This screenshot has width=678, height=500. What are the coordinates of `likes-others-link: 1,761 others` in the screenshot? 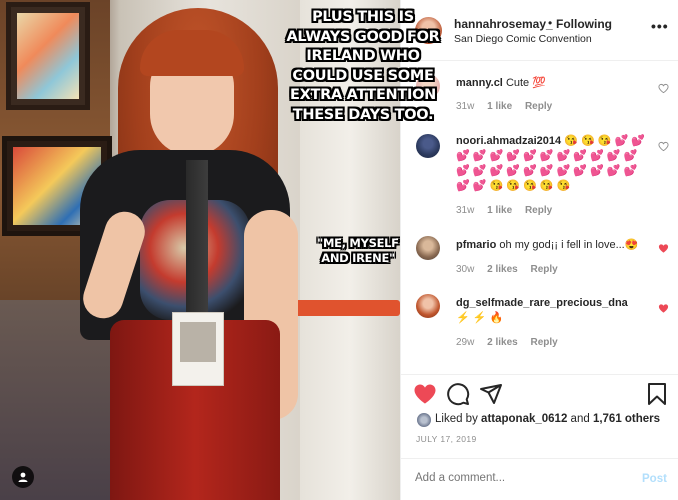 It's located at (626, 419).